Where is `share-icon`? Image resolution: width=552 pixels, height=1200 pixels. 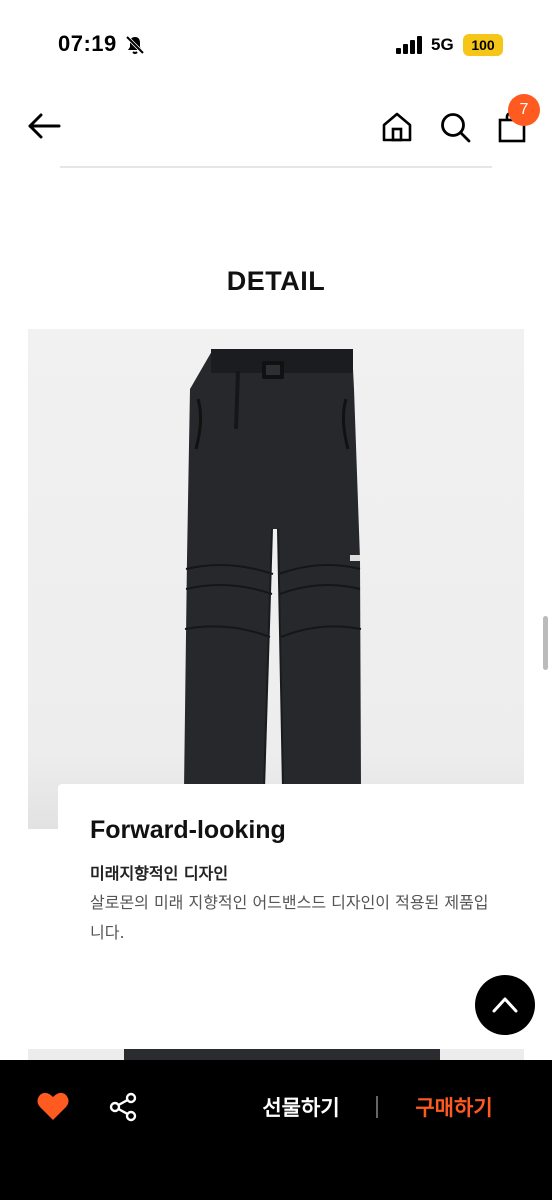
share-icon is located at coordinates (123, 1107).